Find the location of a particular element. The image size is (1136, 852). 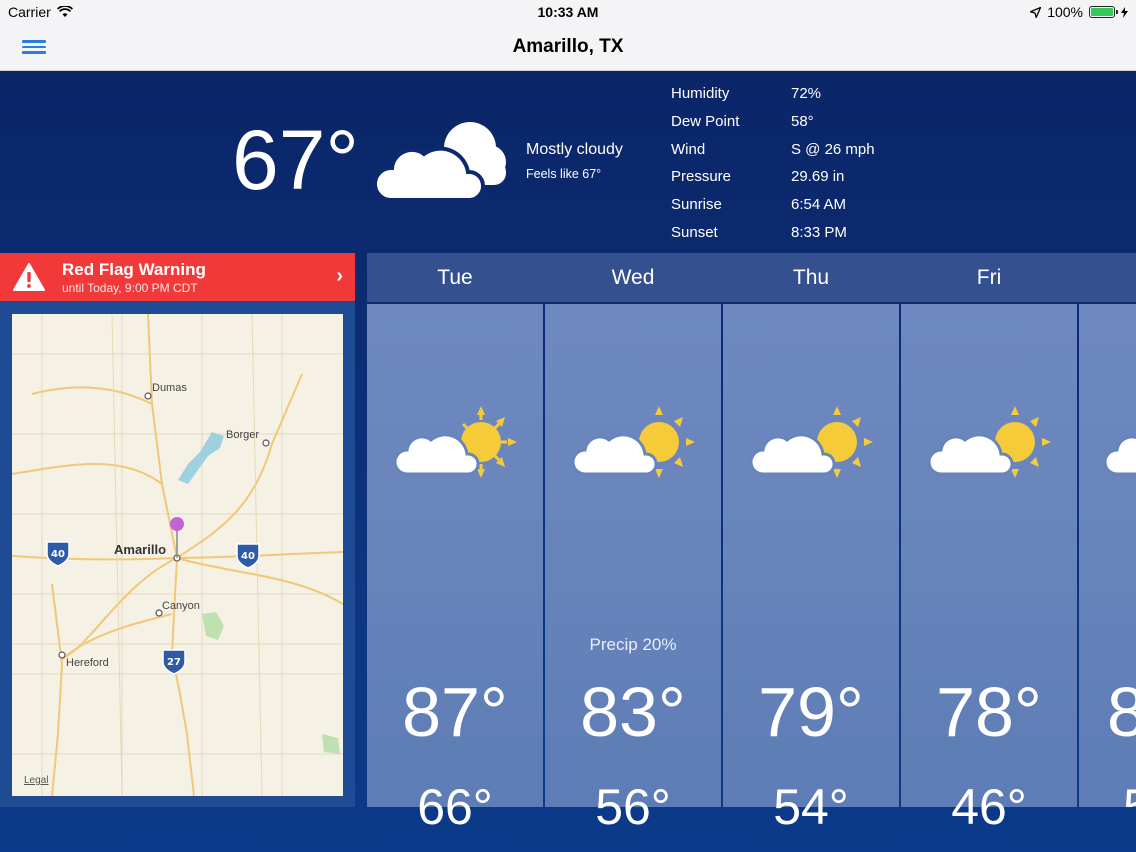

cloud-icon is located at coordinates (439, 162).